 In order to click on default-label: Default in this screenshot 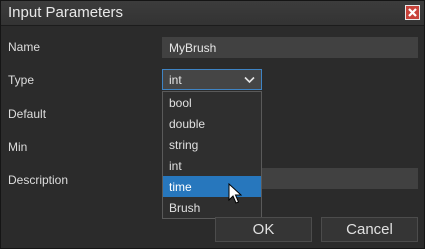, I will do `click(27, 114)`.